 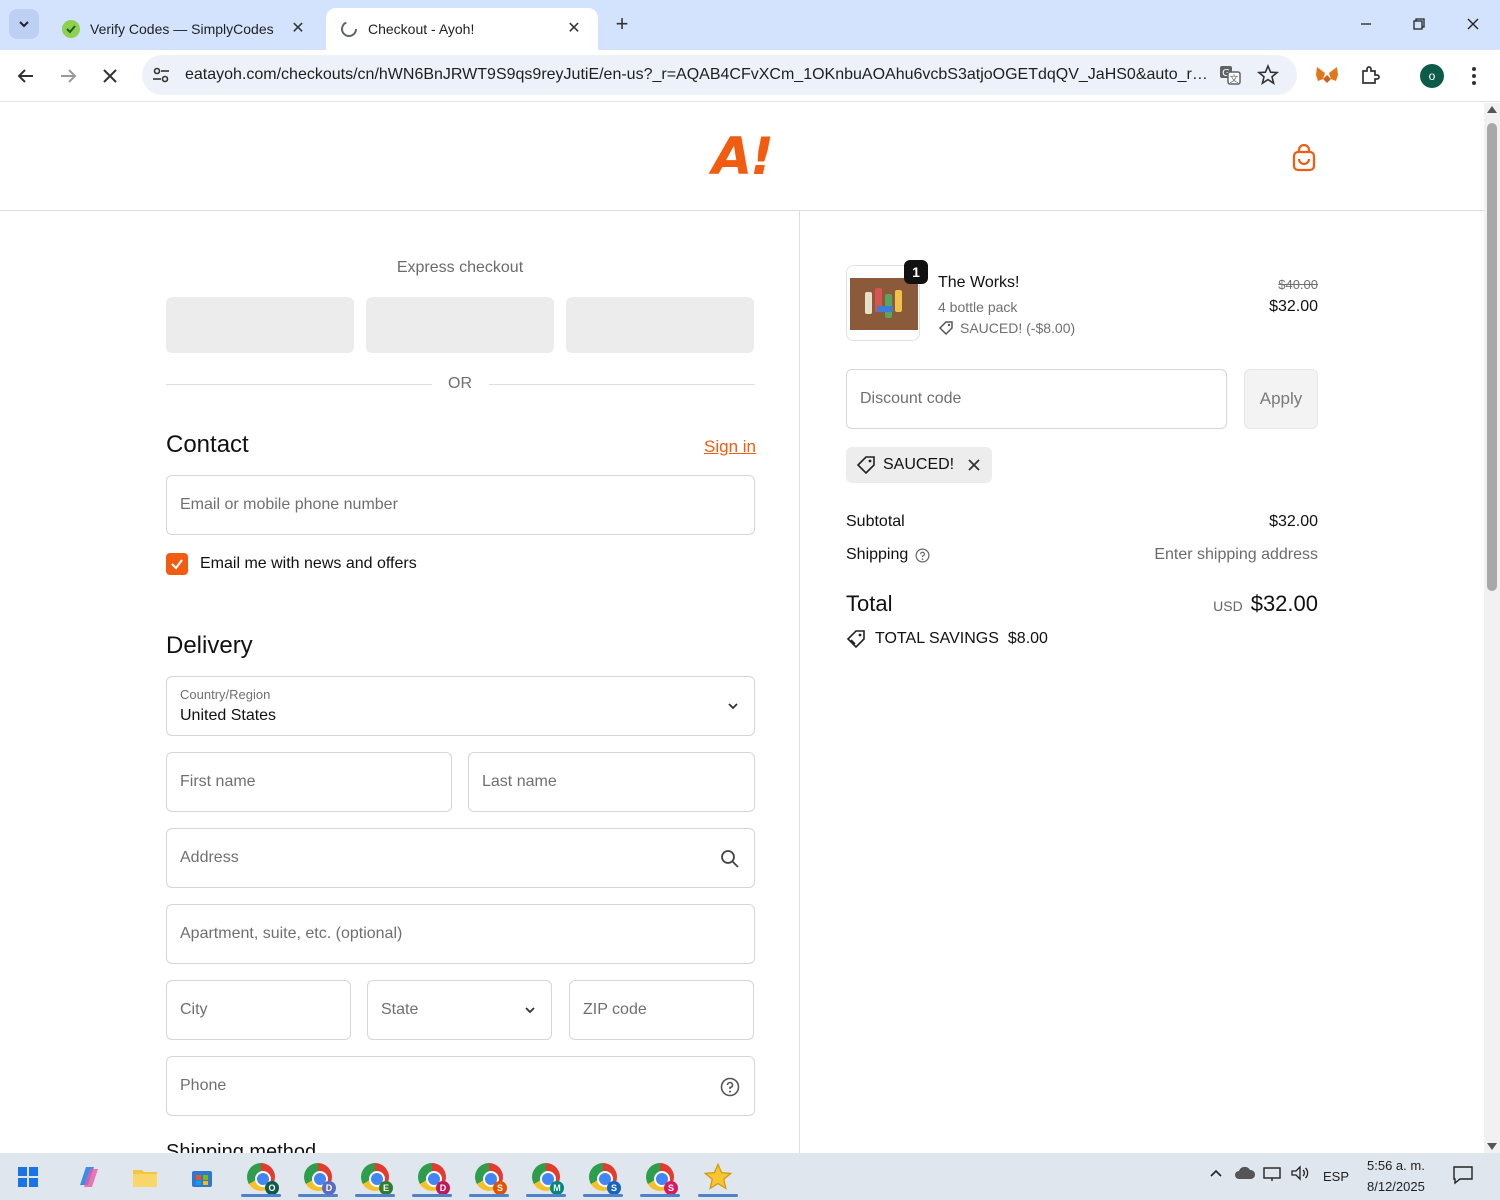 I want to click on chrome-icon: D, so click(x=434, y=1179).